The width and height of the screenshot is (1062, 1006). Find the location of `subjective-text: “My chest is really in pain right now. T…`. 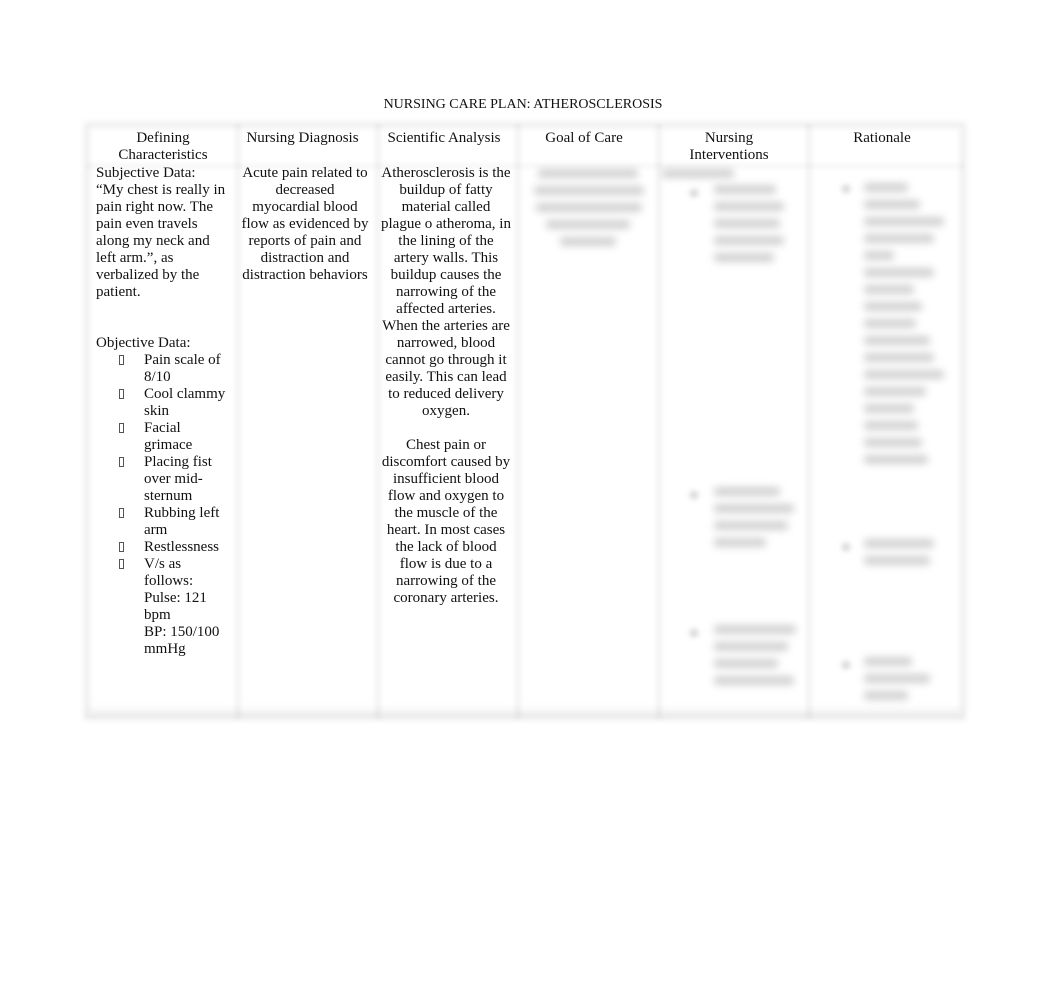

subjective-text: “My chest is really in pain right now. T… is located at coordinates (161, 241).